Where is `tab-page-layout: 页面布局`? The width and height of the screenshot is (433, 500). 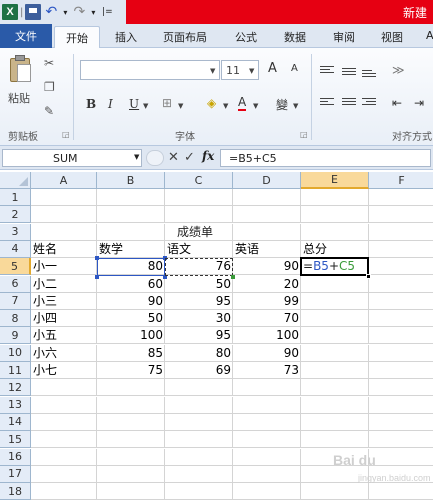 tab-page-layout: 页面布局 is located at coordinates (185, 37).